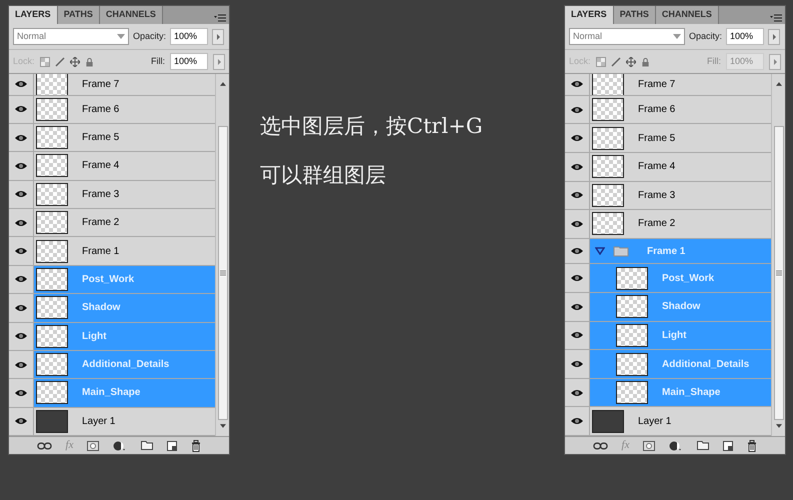 This screenshot has width=793, height=500. Describe the element at coordinates (657, 110) in the screenshot. I see `layer-name: Frame 6` at that location.